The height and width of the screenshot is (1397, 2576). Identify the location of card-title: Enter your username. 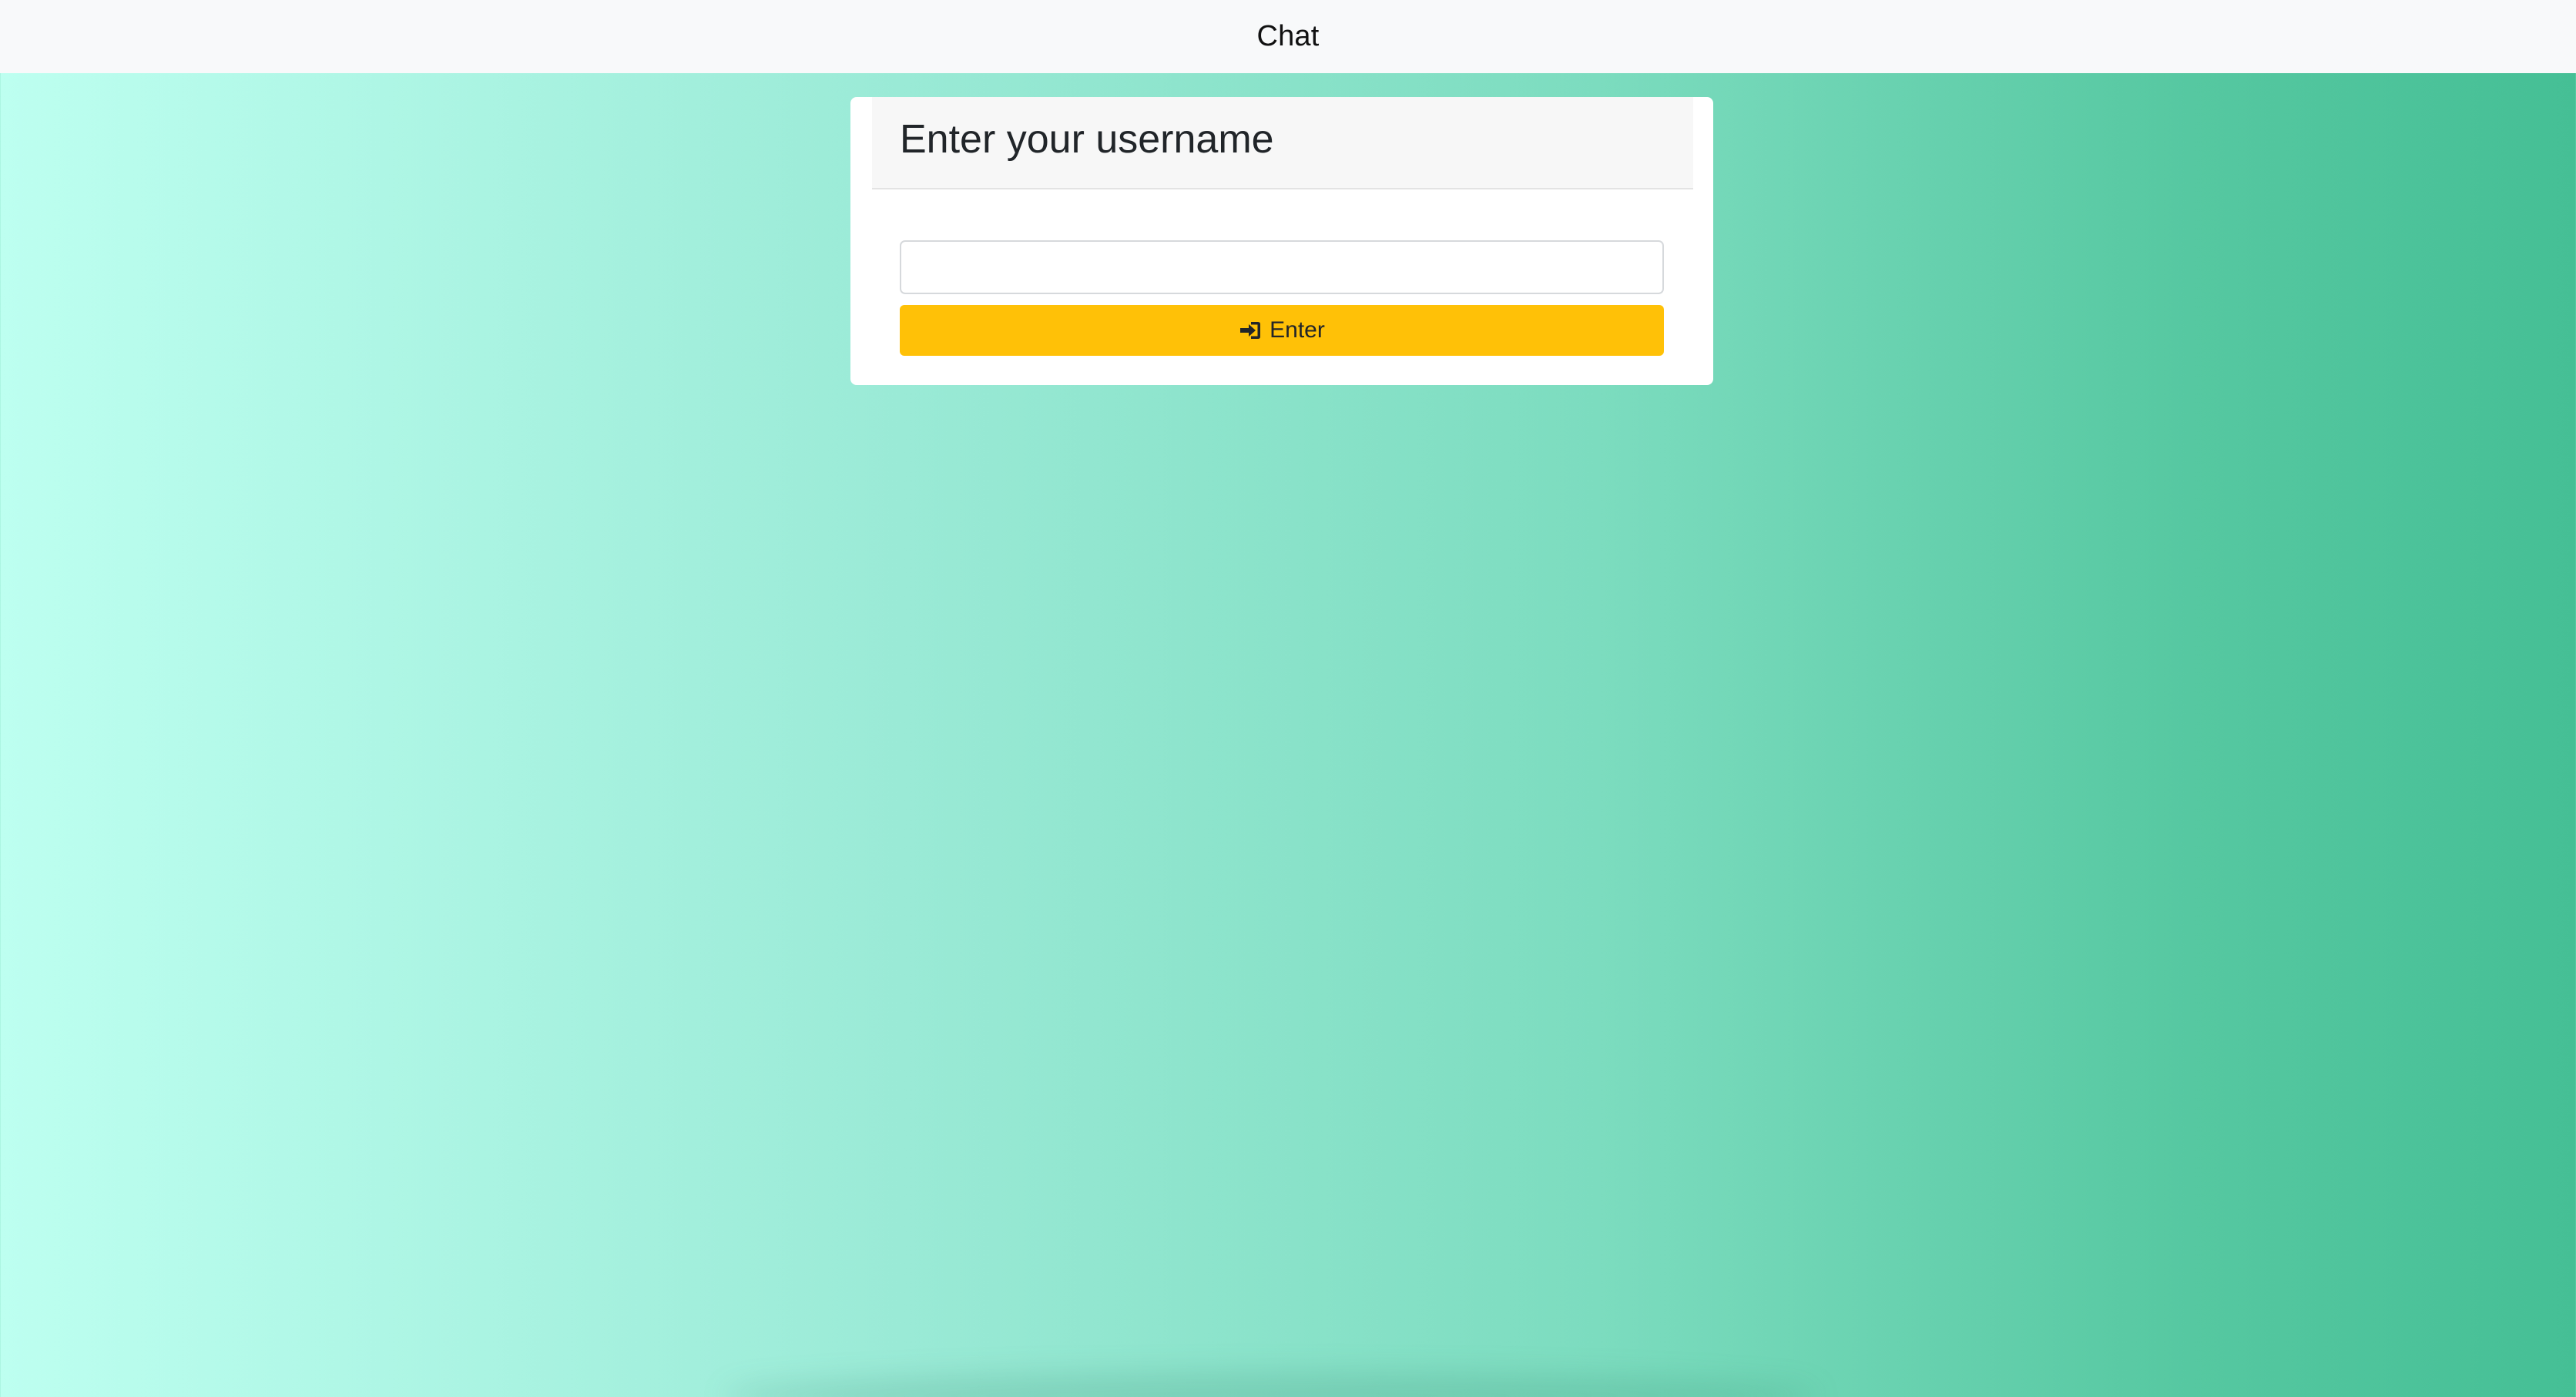
(1087, 139).